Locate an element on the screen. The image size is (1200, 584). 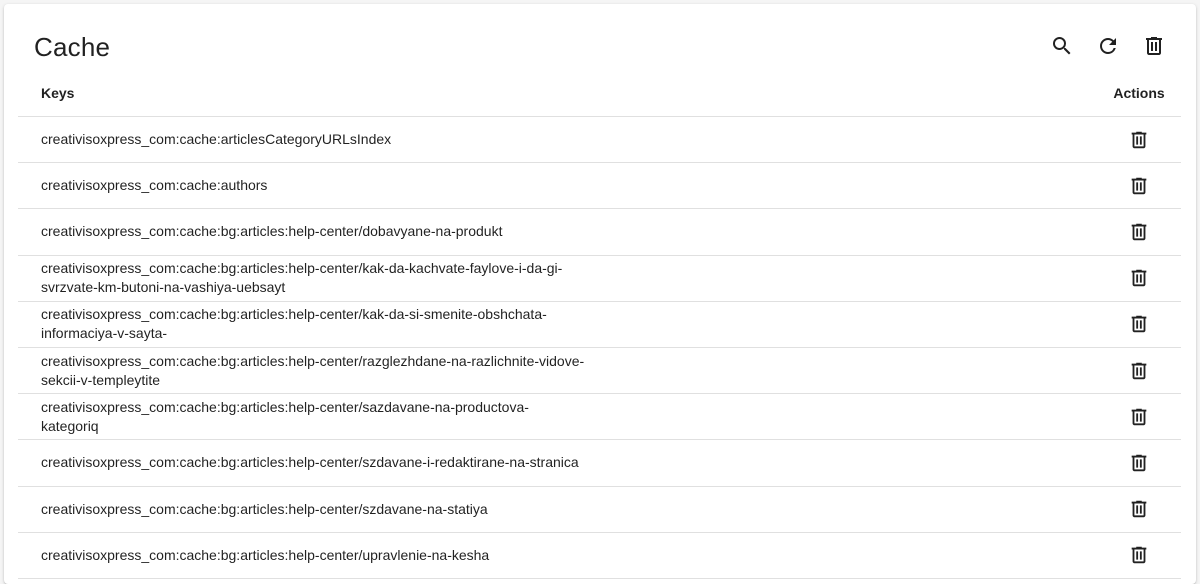
refresh-icon is located at coordinates (1108, 46).